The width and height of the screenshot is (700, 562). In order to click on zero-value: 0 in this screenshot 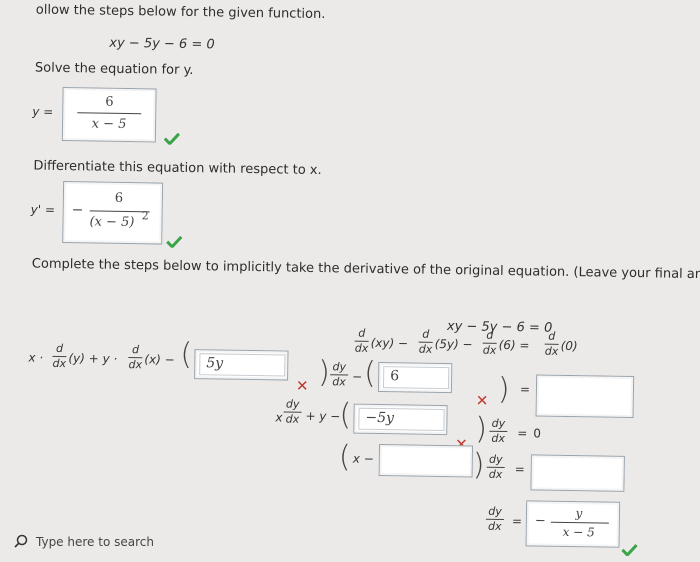, I will do `click(537, 433)`.